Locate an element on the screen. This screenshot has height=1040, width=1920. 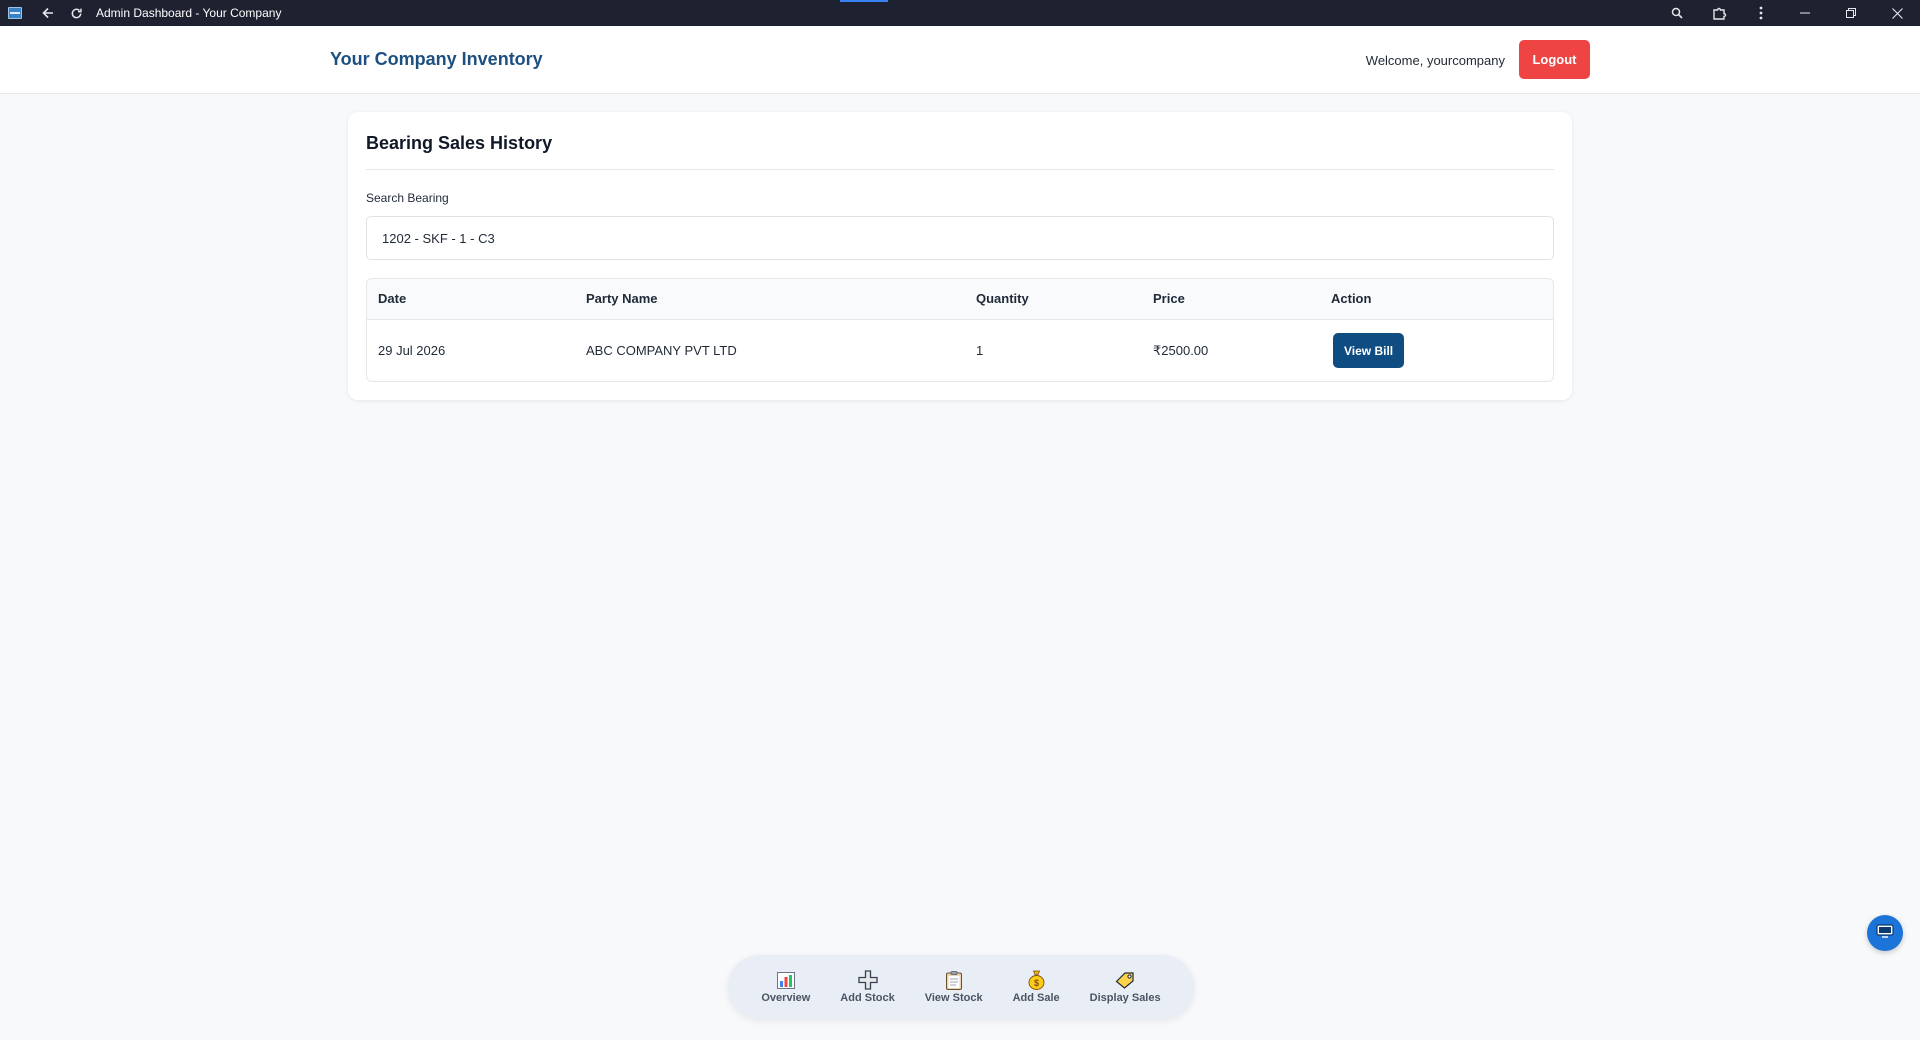
minimize-icon is located at coordinates (1805, 13).